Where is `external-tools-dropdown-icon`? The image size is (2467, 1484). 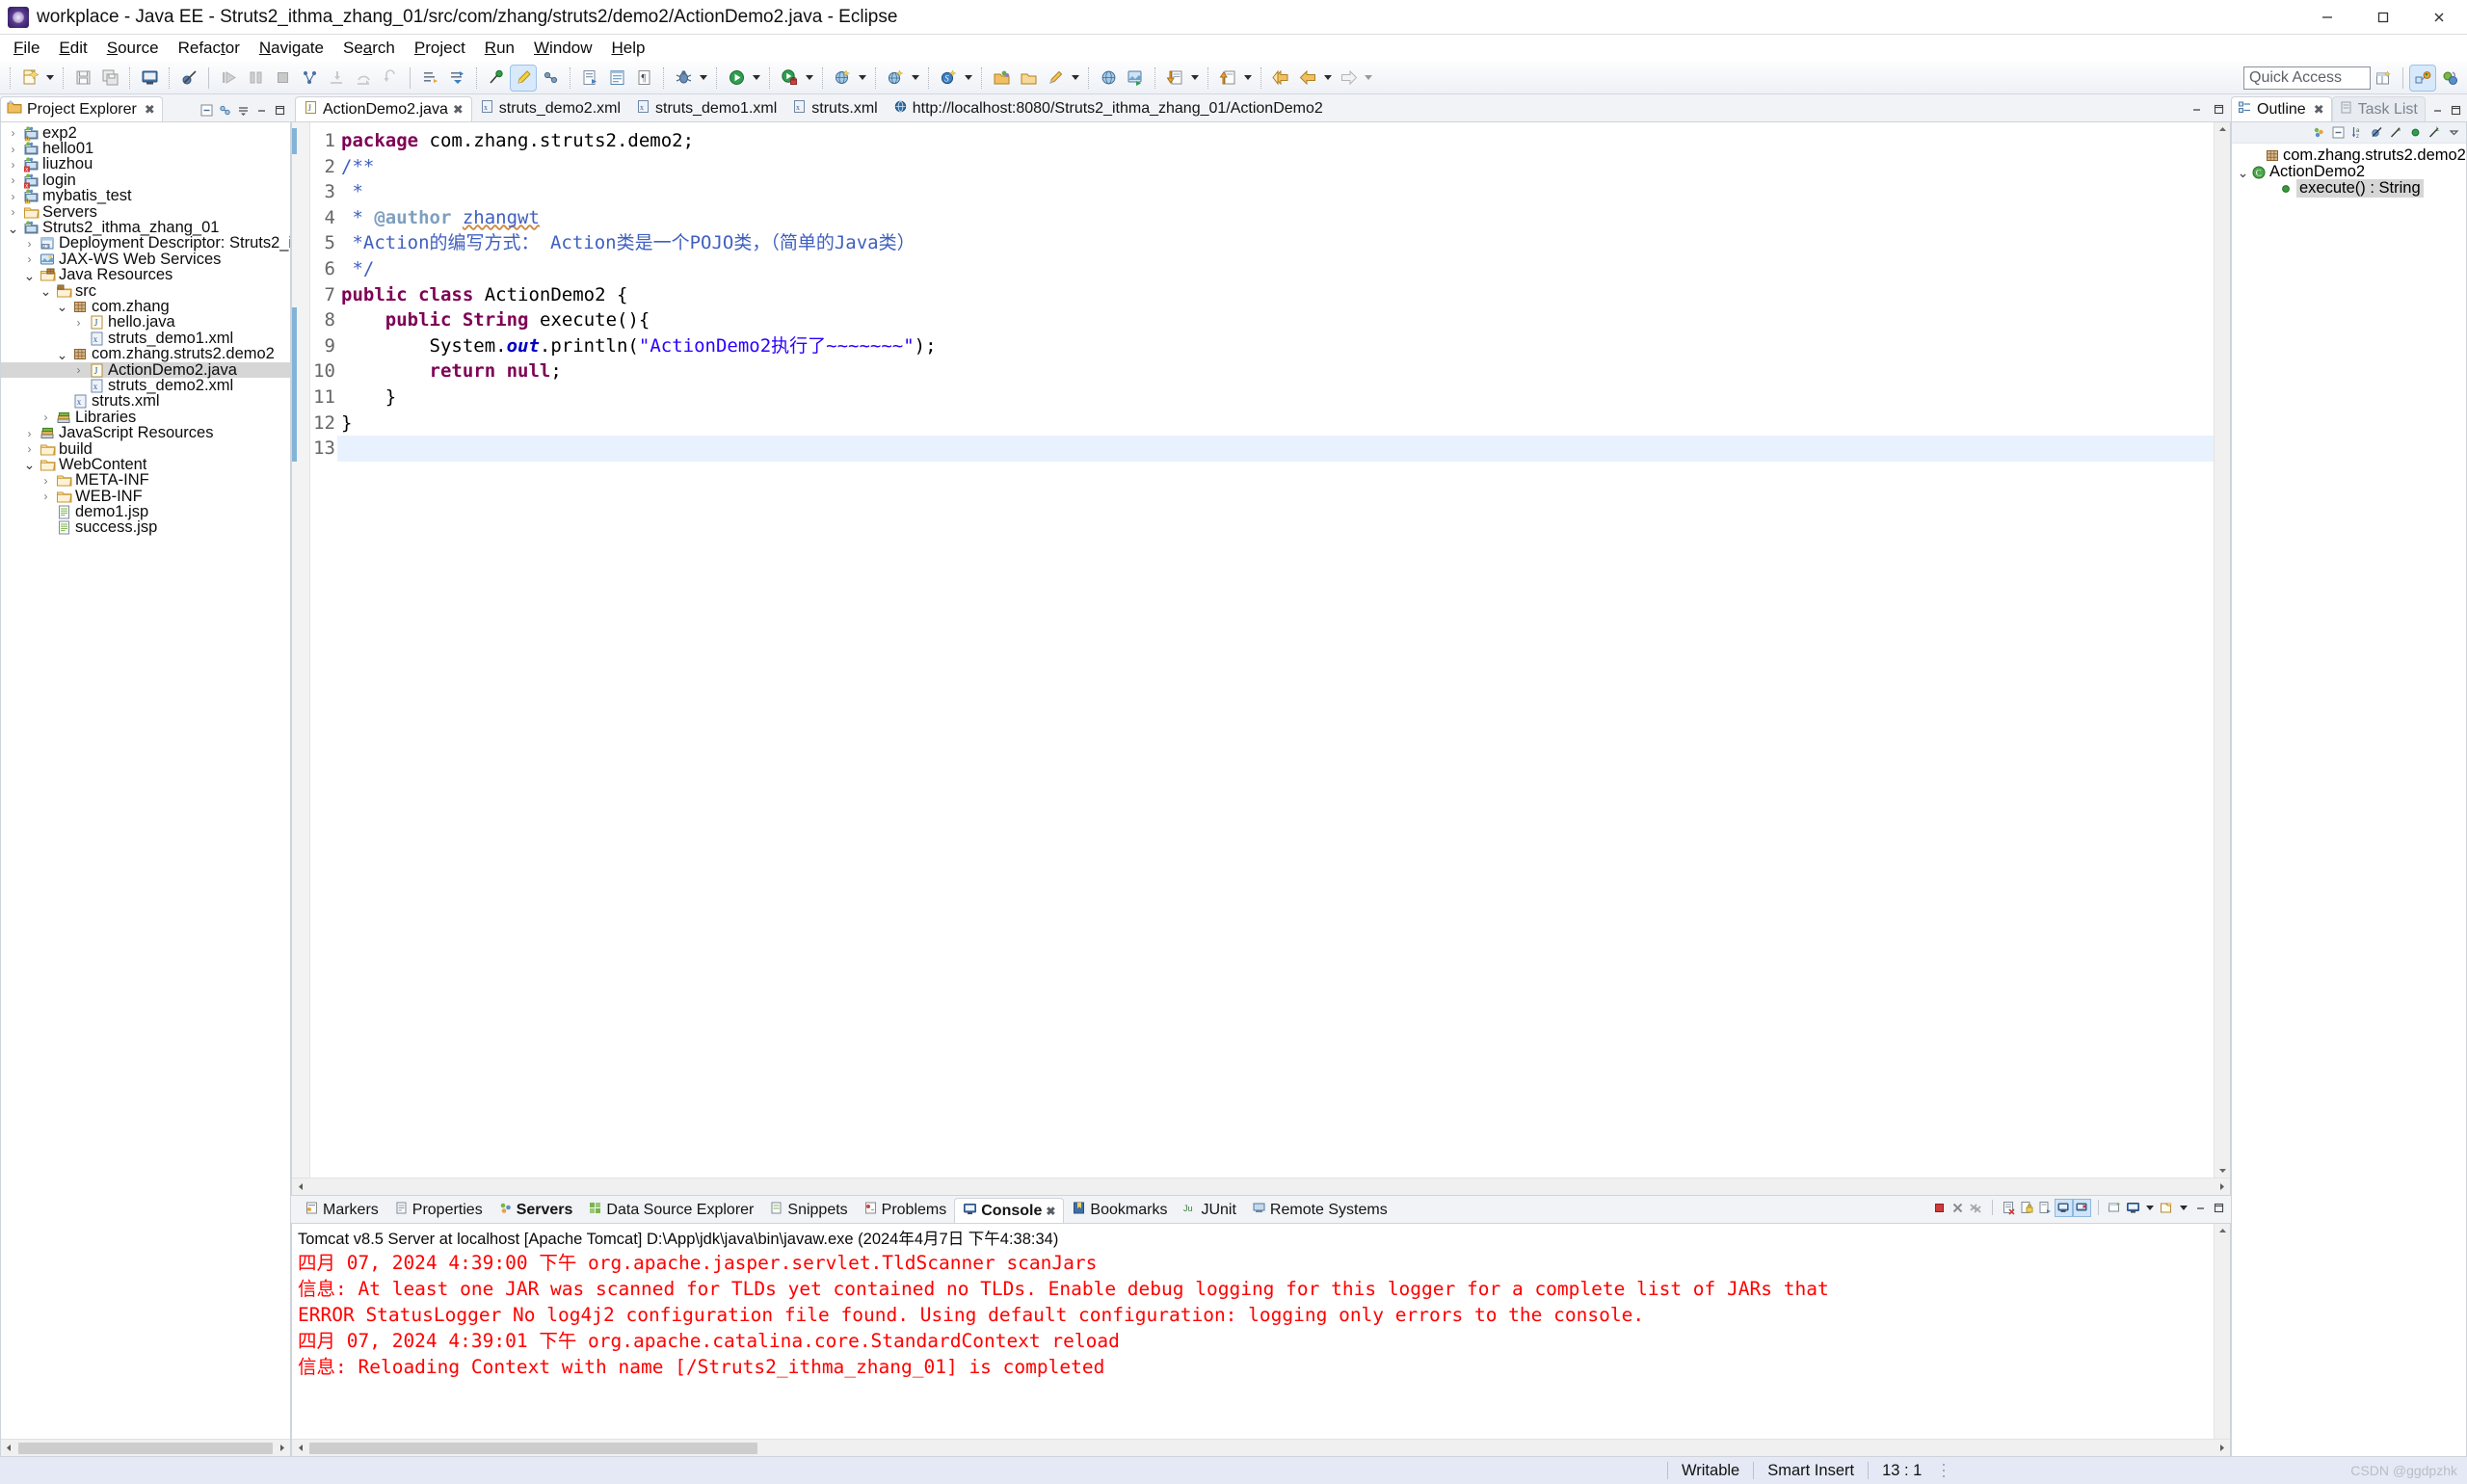
external-tools-dropdown-icon is located at coordinates (862, 78).